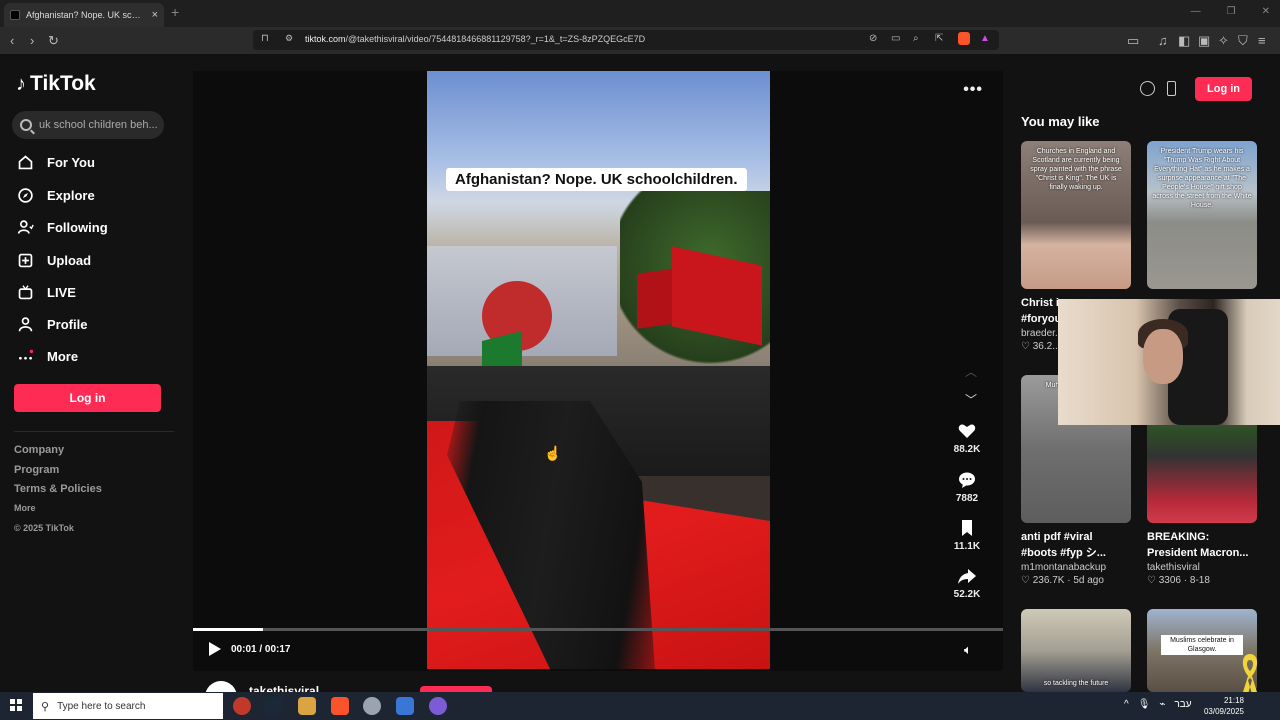  I want to click on tiktok-logo: ♪ TikTok, so click(56, 84).